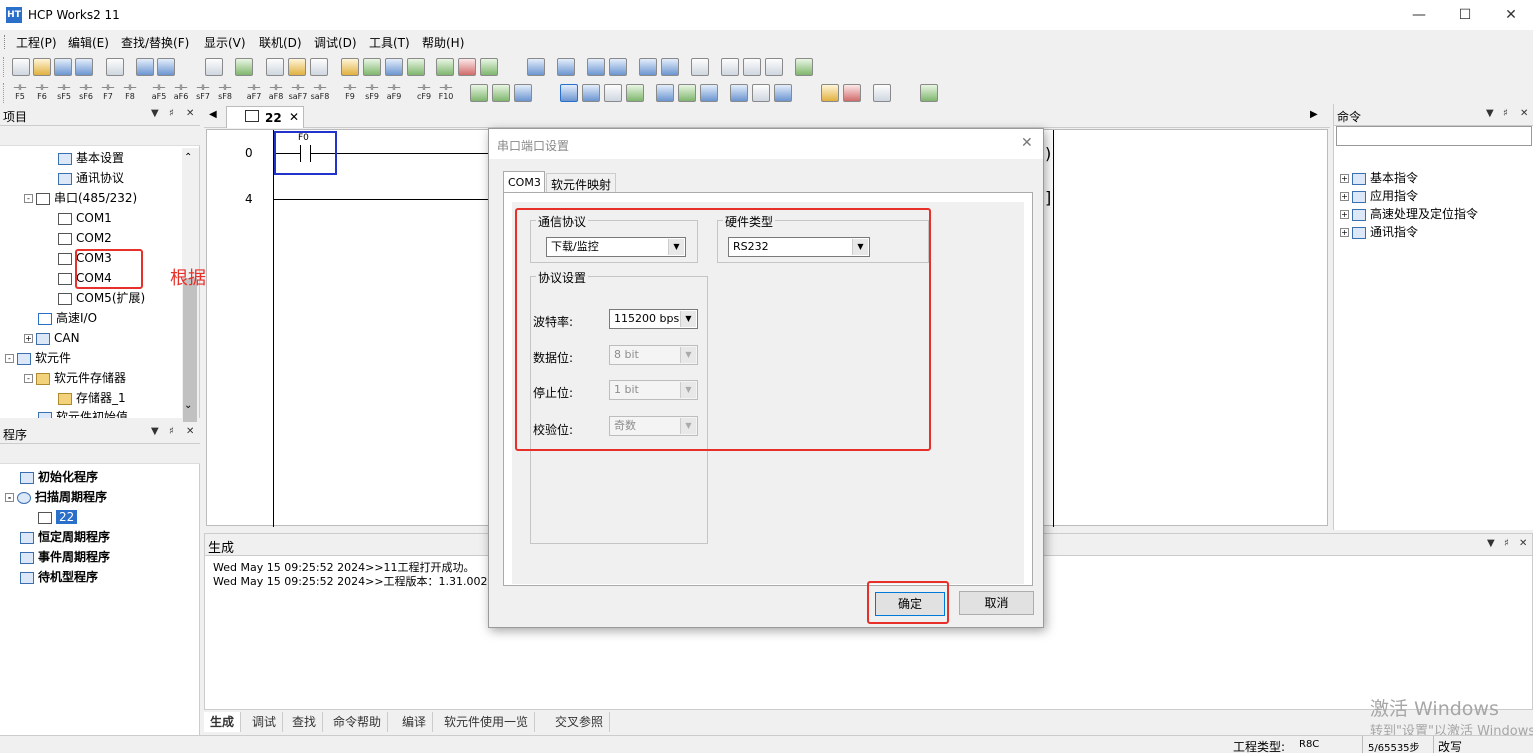 The width and height of the screenshot is (1533, 753). I want to click on tree-standby-program: 待机型程序, so click(59, 577).